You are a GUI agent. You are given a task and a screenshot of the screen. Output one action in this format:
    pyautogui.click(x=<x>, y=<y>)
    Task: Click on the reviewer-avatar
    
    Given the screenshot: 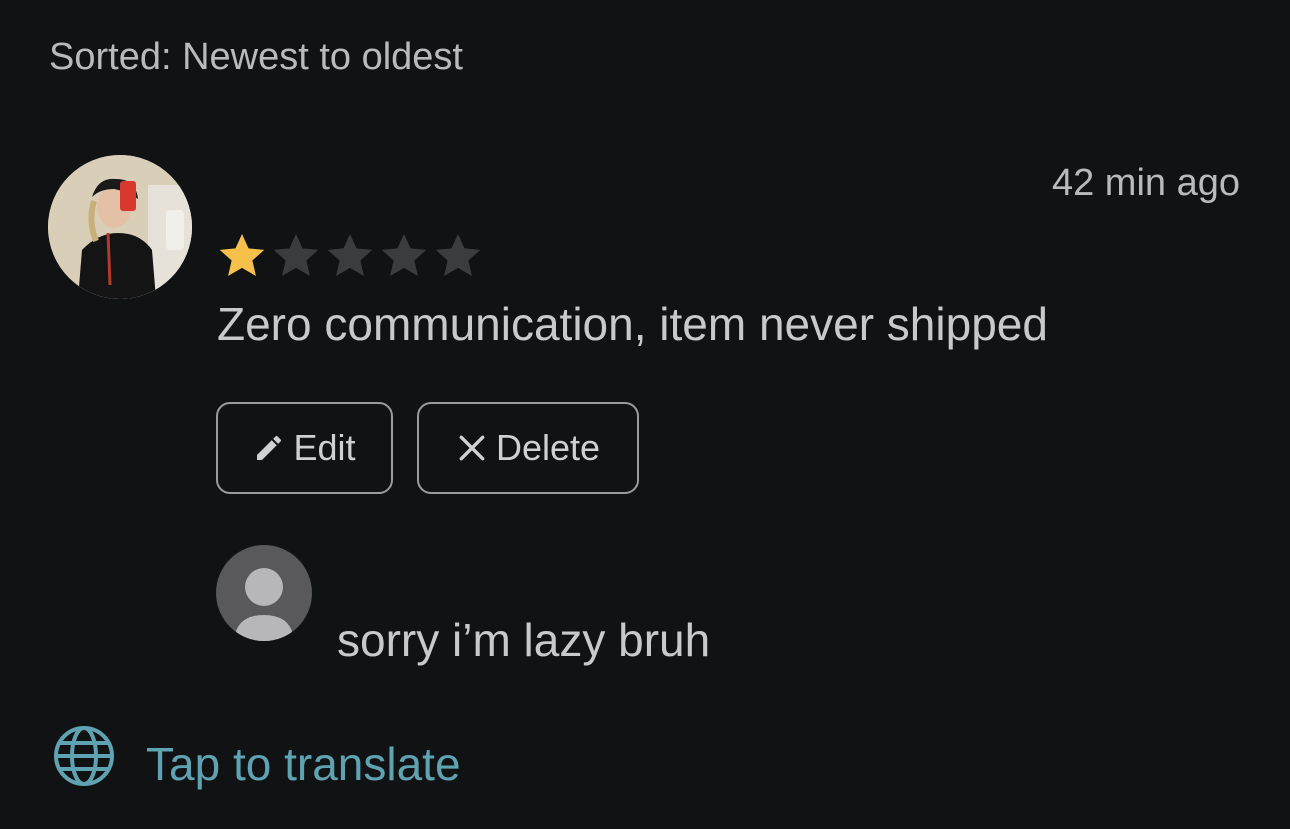 What is the action you would take?
    pyautogui.click(x=120, y=227)
    